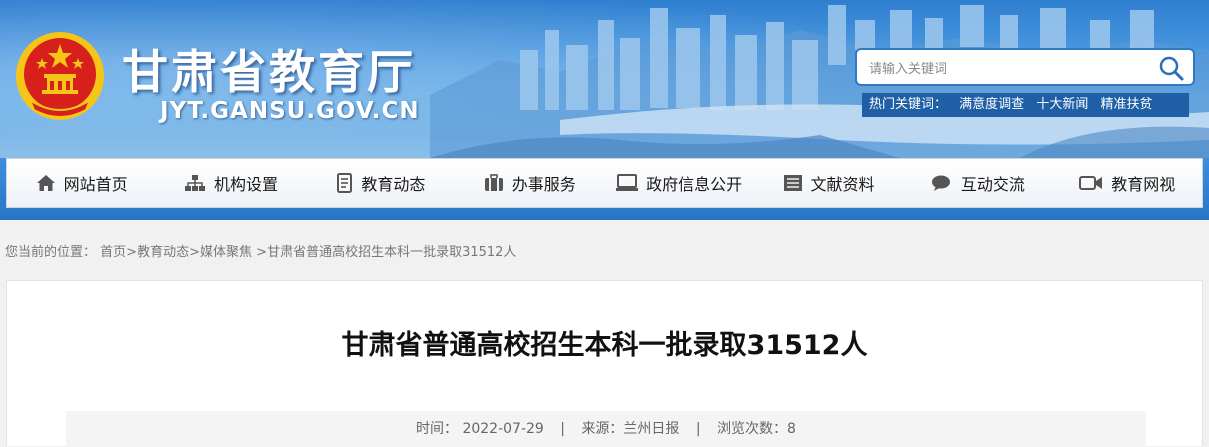 The image size is (1209, 447). I want to click on archive-icon, so click(792, 183).